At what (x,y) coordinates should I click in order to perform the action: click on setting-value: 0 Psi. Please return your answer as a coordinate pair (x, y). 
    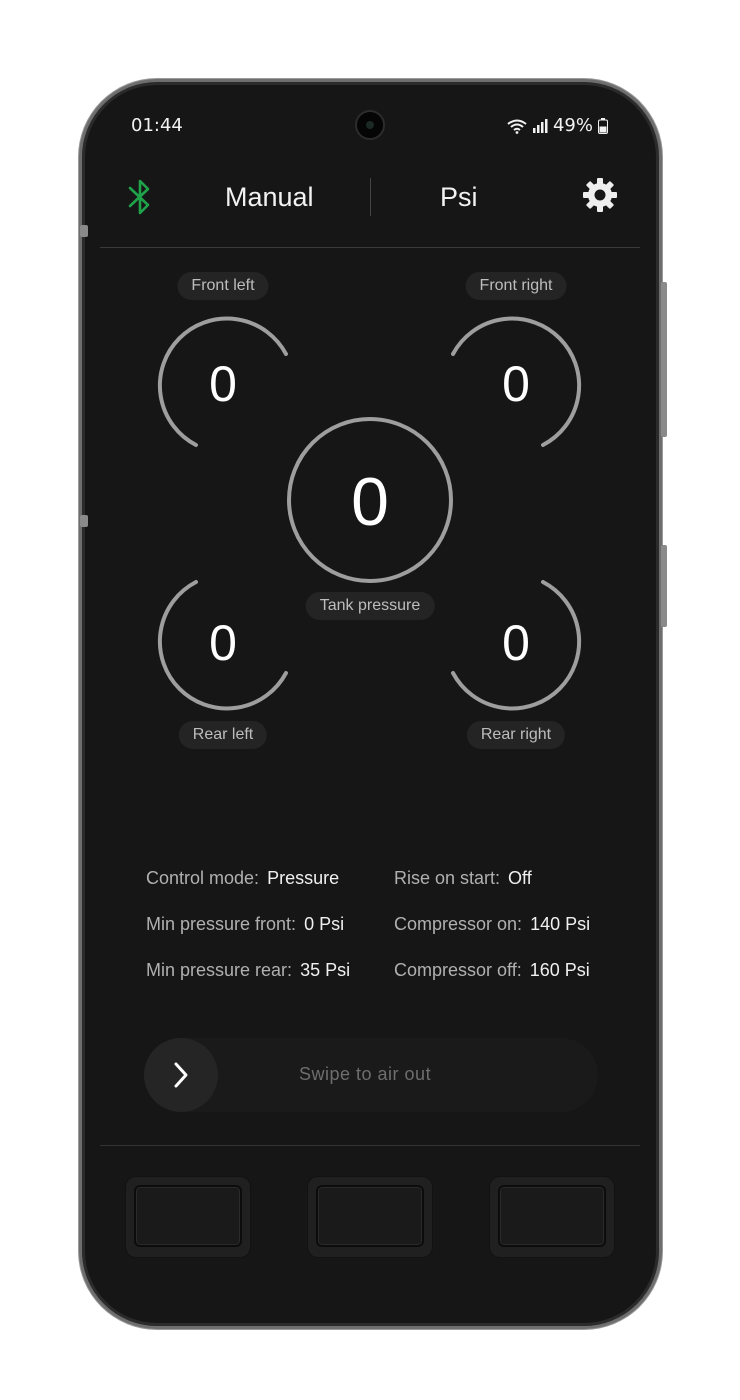
    Looking at the image, I should click on (324, 924).